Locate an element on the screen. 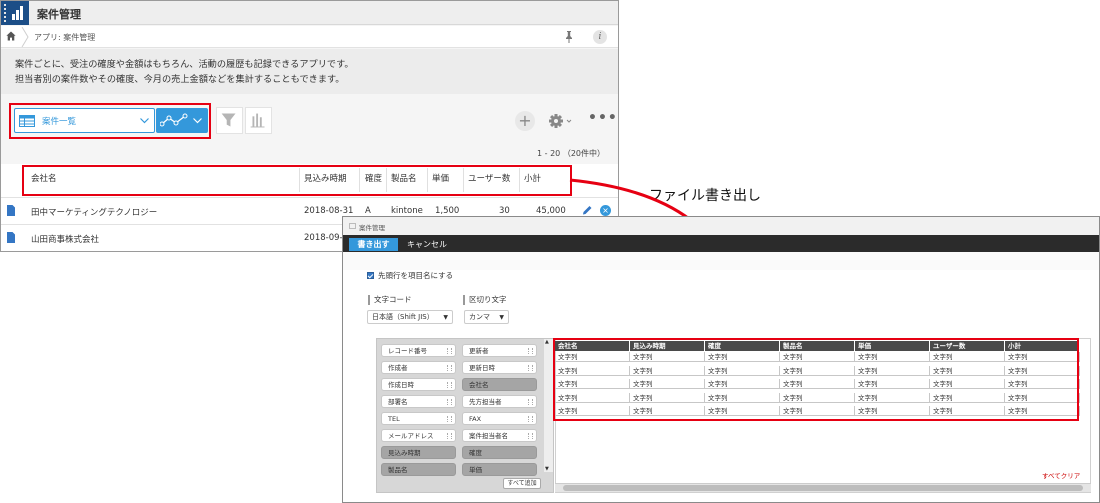  dialog-title: 案件管理 is located at coordinates (372, 228).